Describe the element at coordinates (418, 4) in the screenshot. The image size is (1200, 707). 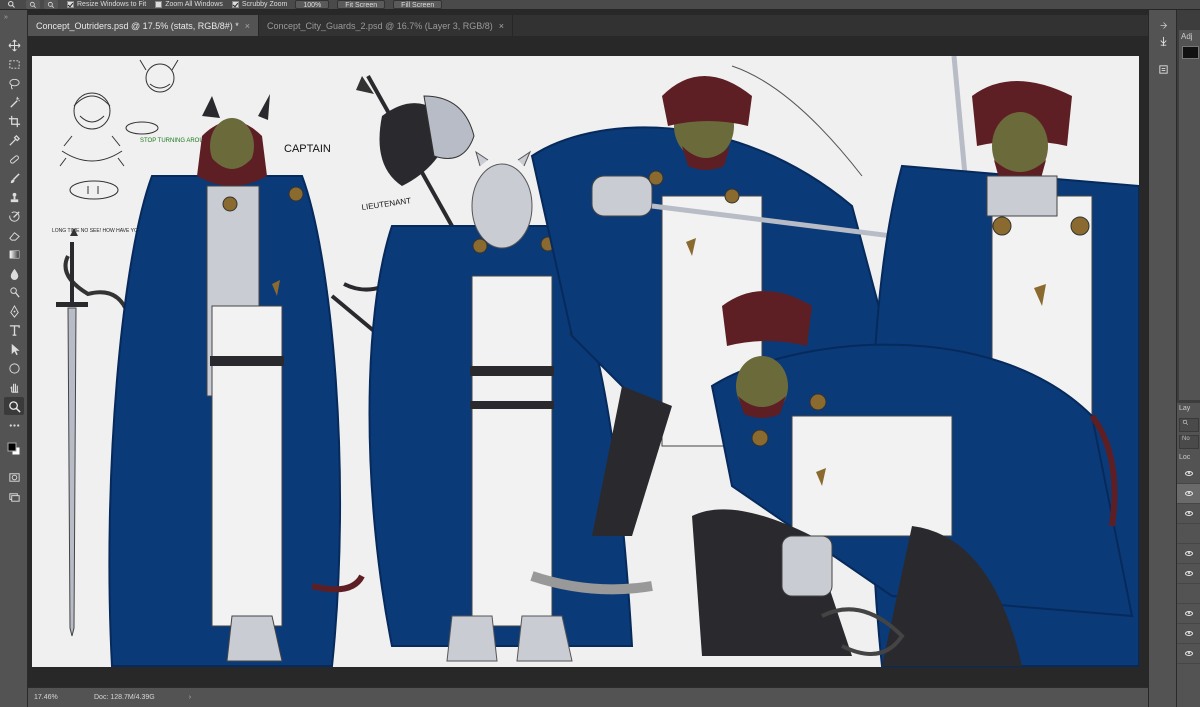
I see `fill-screen-button: Fill Screen` at that location.